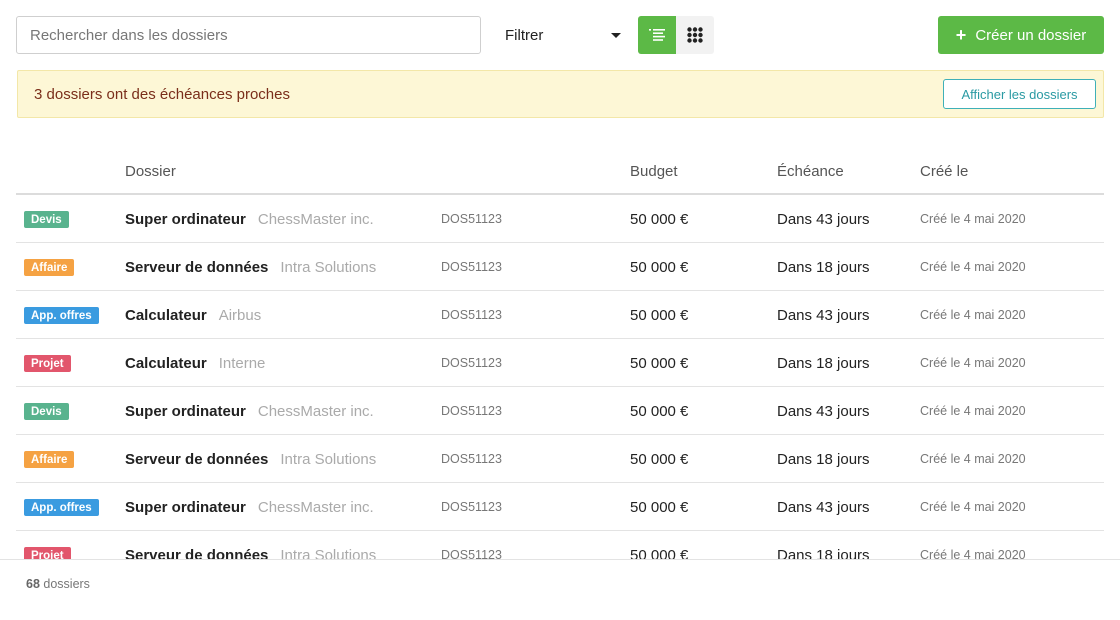  Describe the element at coordinates (242, 363) in the screenshot. I see `client-name: Interne` at that location.